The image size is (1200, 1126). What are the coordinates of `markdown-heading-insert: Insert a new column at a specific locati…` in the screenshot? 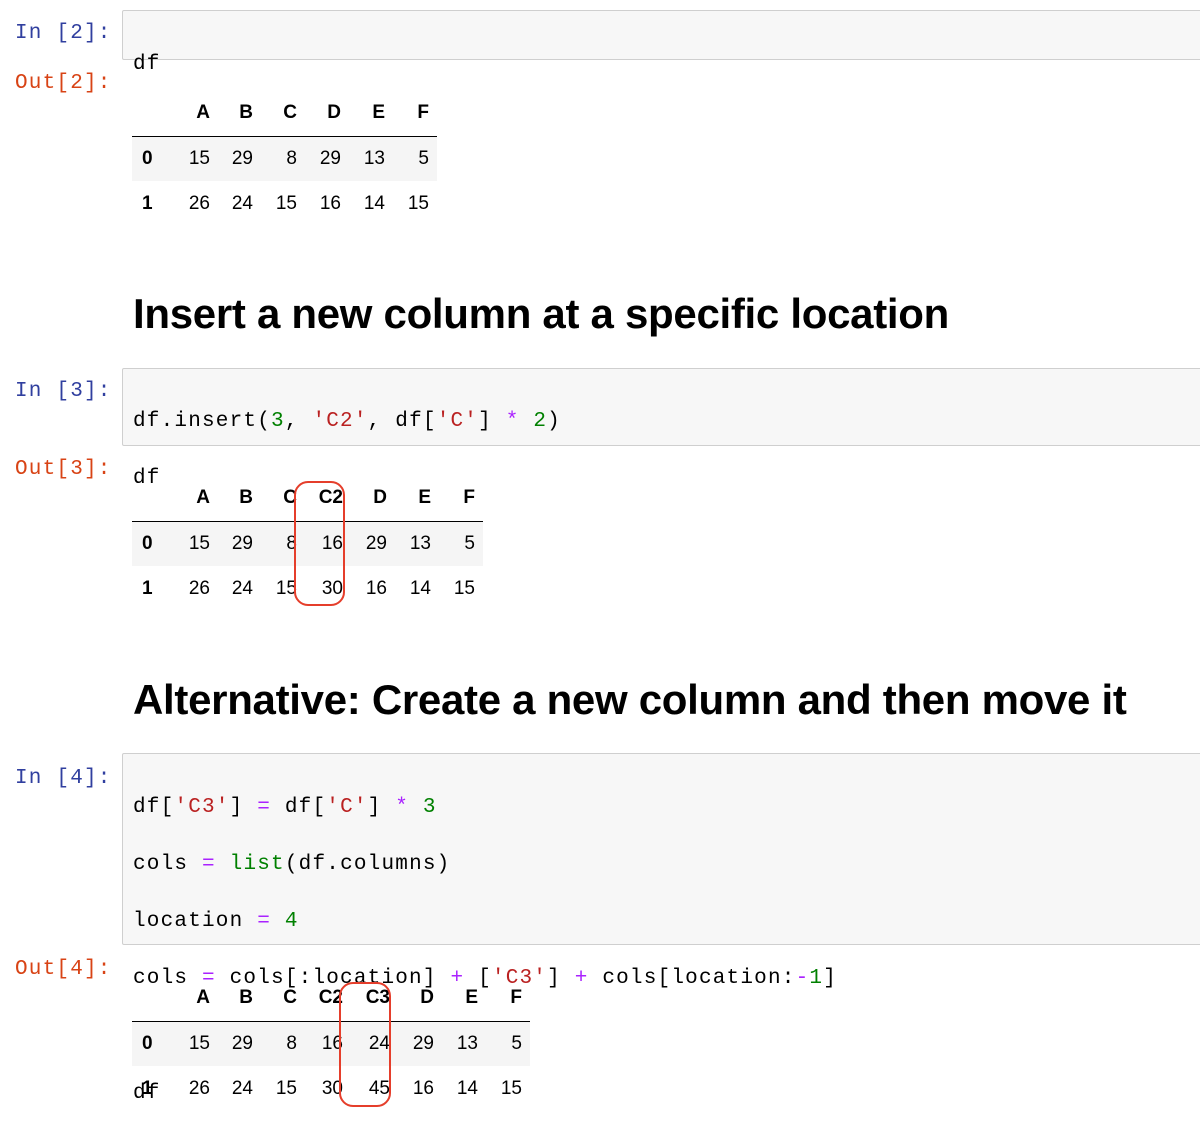 It's located at (541, 313).